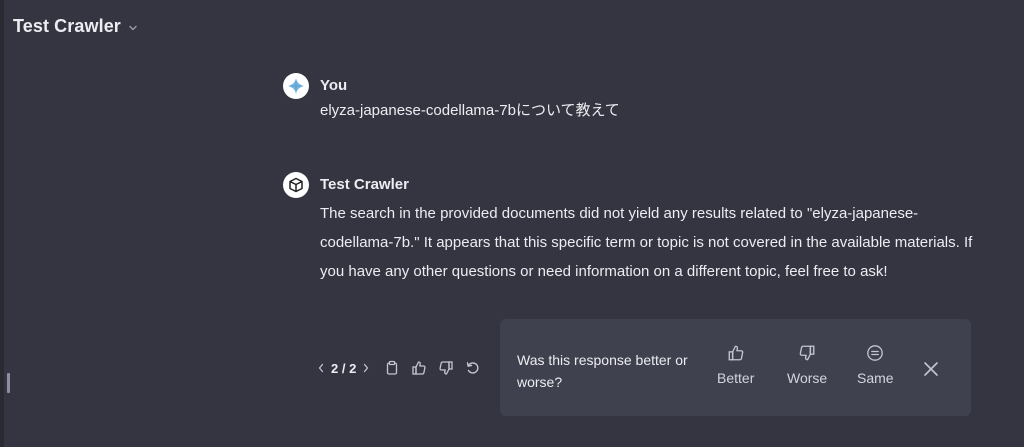 The width and height of the screenshot is (1024, 447). I want to click on chevron-right-icon, so click(366, 368).